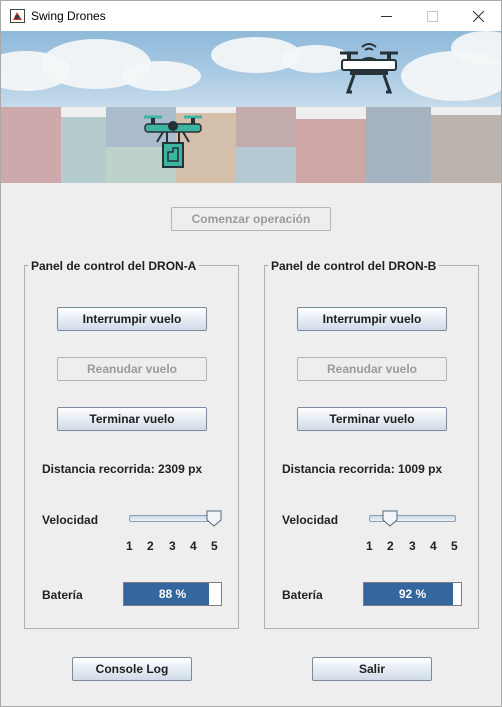 The height and width of the screenshot is (707, 502). Describe the element at coordinates (362, 469) in the screenshot. I see `drone-b-distance-label: Distancia recorrida: 1009 px` at that location.